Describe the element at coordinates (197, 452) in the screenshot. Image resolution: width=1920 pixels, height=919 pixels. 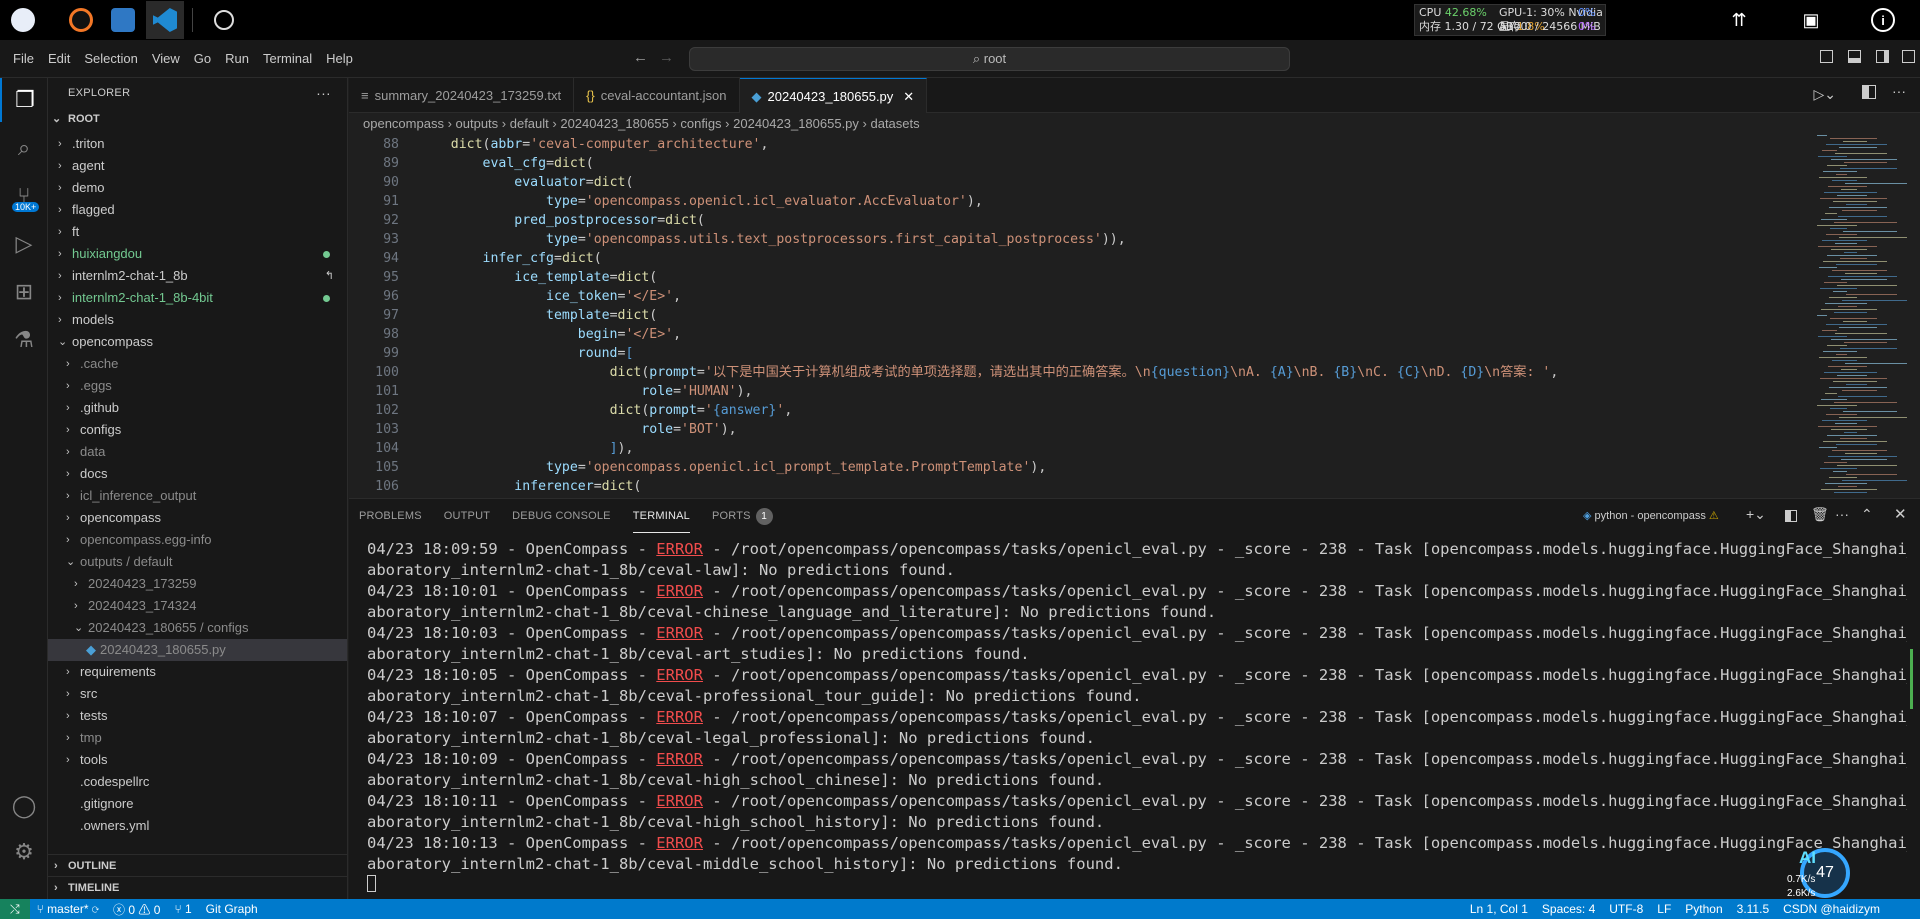
I see `tree-item: › data` at that location.